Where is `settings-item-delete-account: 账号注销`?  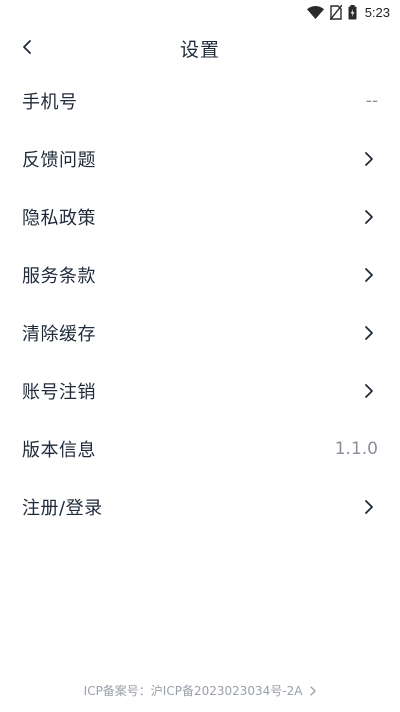
settings-item-delete-account: 账号注销 is located at coordinates (200, 391).